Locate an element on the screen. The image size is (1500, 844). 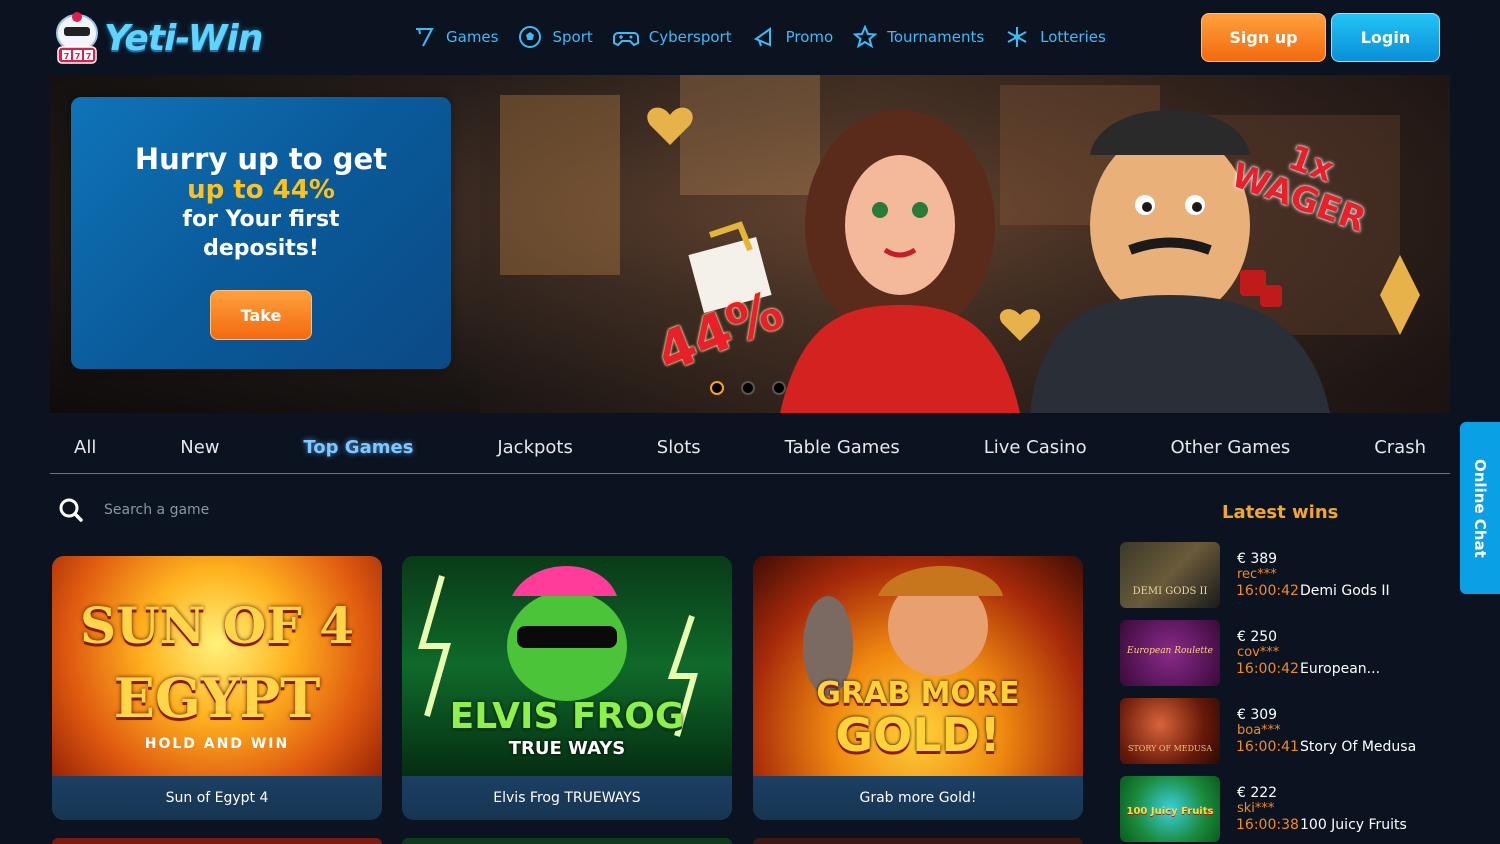
art-title-1: GRAB MORE is located at coordinates (918, 693).